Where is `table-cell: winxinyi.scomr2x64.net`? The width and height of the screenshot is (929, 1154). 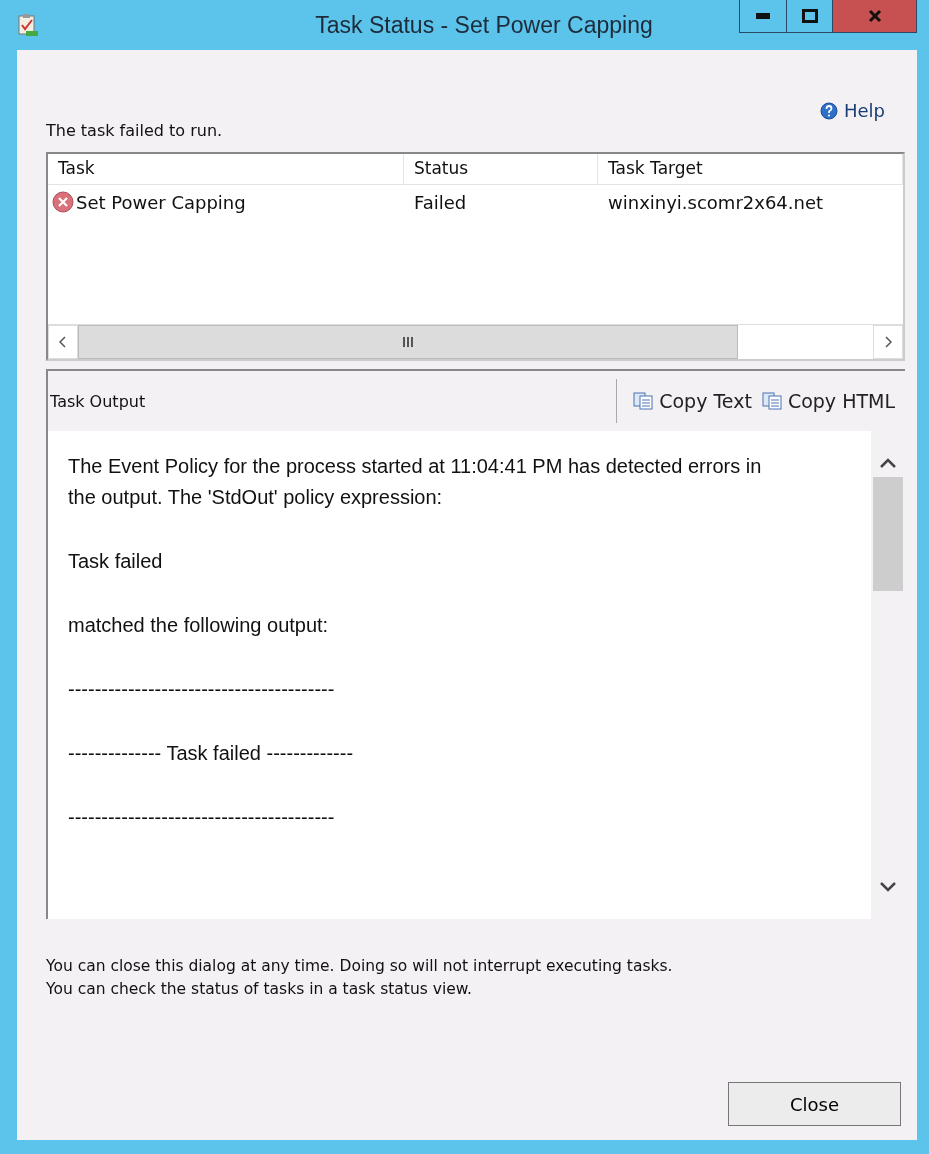 table-cell: winxinyi.scomr2x64.net is located at coordinates (716, 202).